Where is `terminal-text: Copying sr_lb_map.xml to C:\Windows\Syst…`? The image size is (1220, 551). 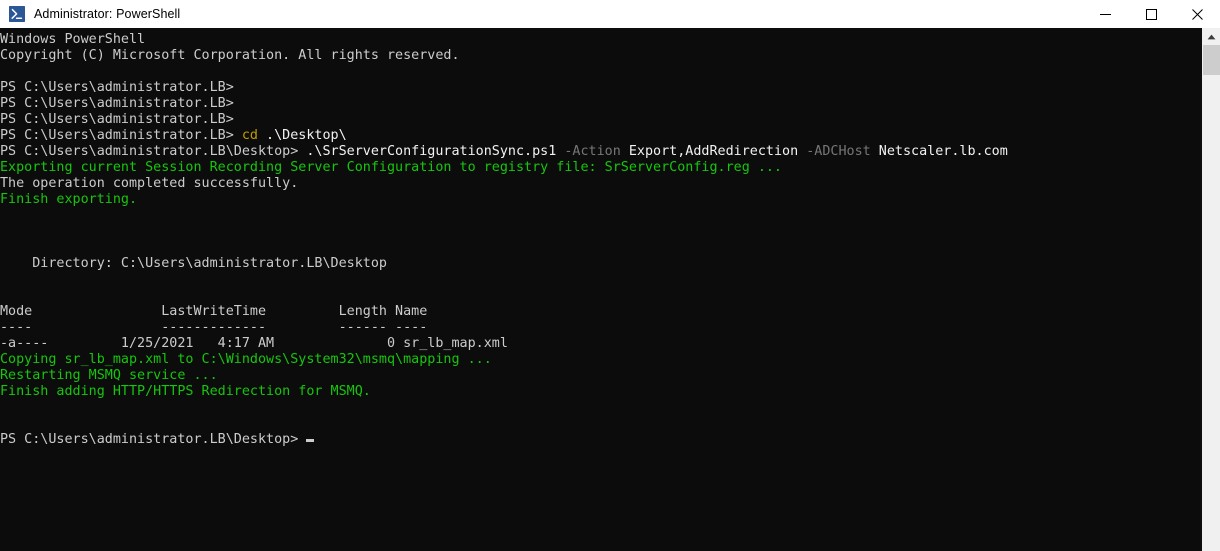
terminal-text: Copying sr_lb_map.xml to C:\Windows\Syst… is located at coordinates (246, 359).